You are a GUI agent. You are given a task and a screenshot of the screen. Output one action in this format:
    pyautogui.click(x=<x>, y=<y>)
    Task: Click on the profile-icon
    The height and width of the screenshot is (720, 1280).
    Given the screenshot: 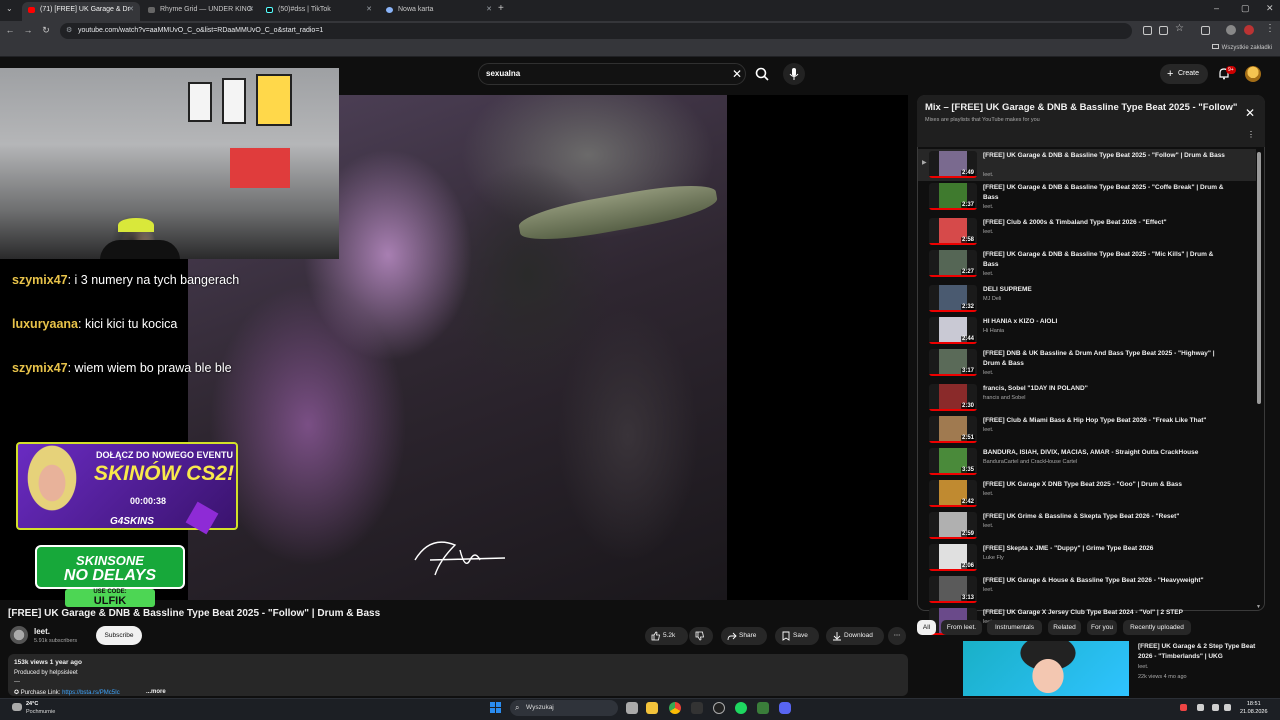 What is the action you would take?
    pyautogui.click(x=1231, y=30)
    